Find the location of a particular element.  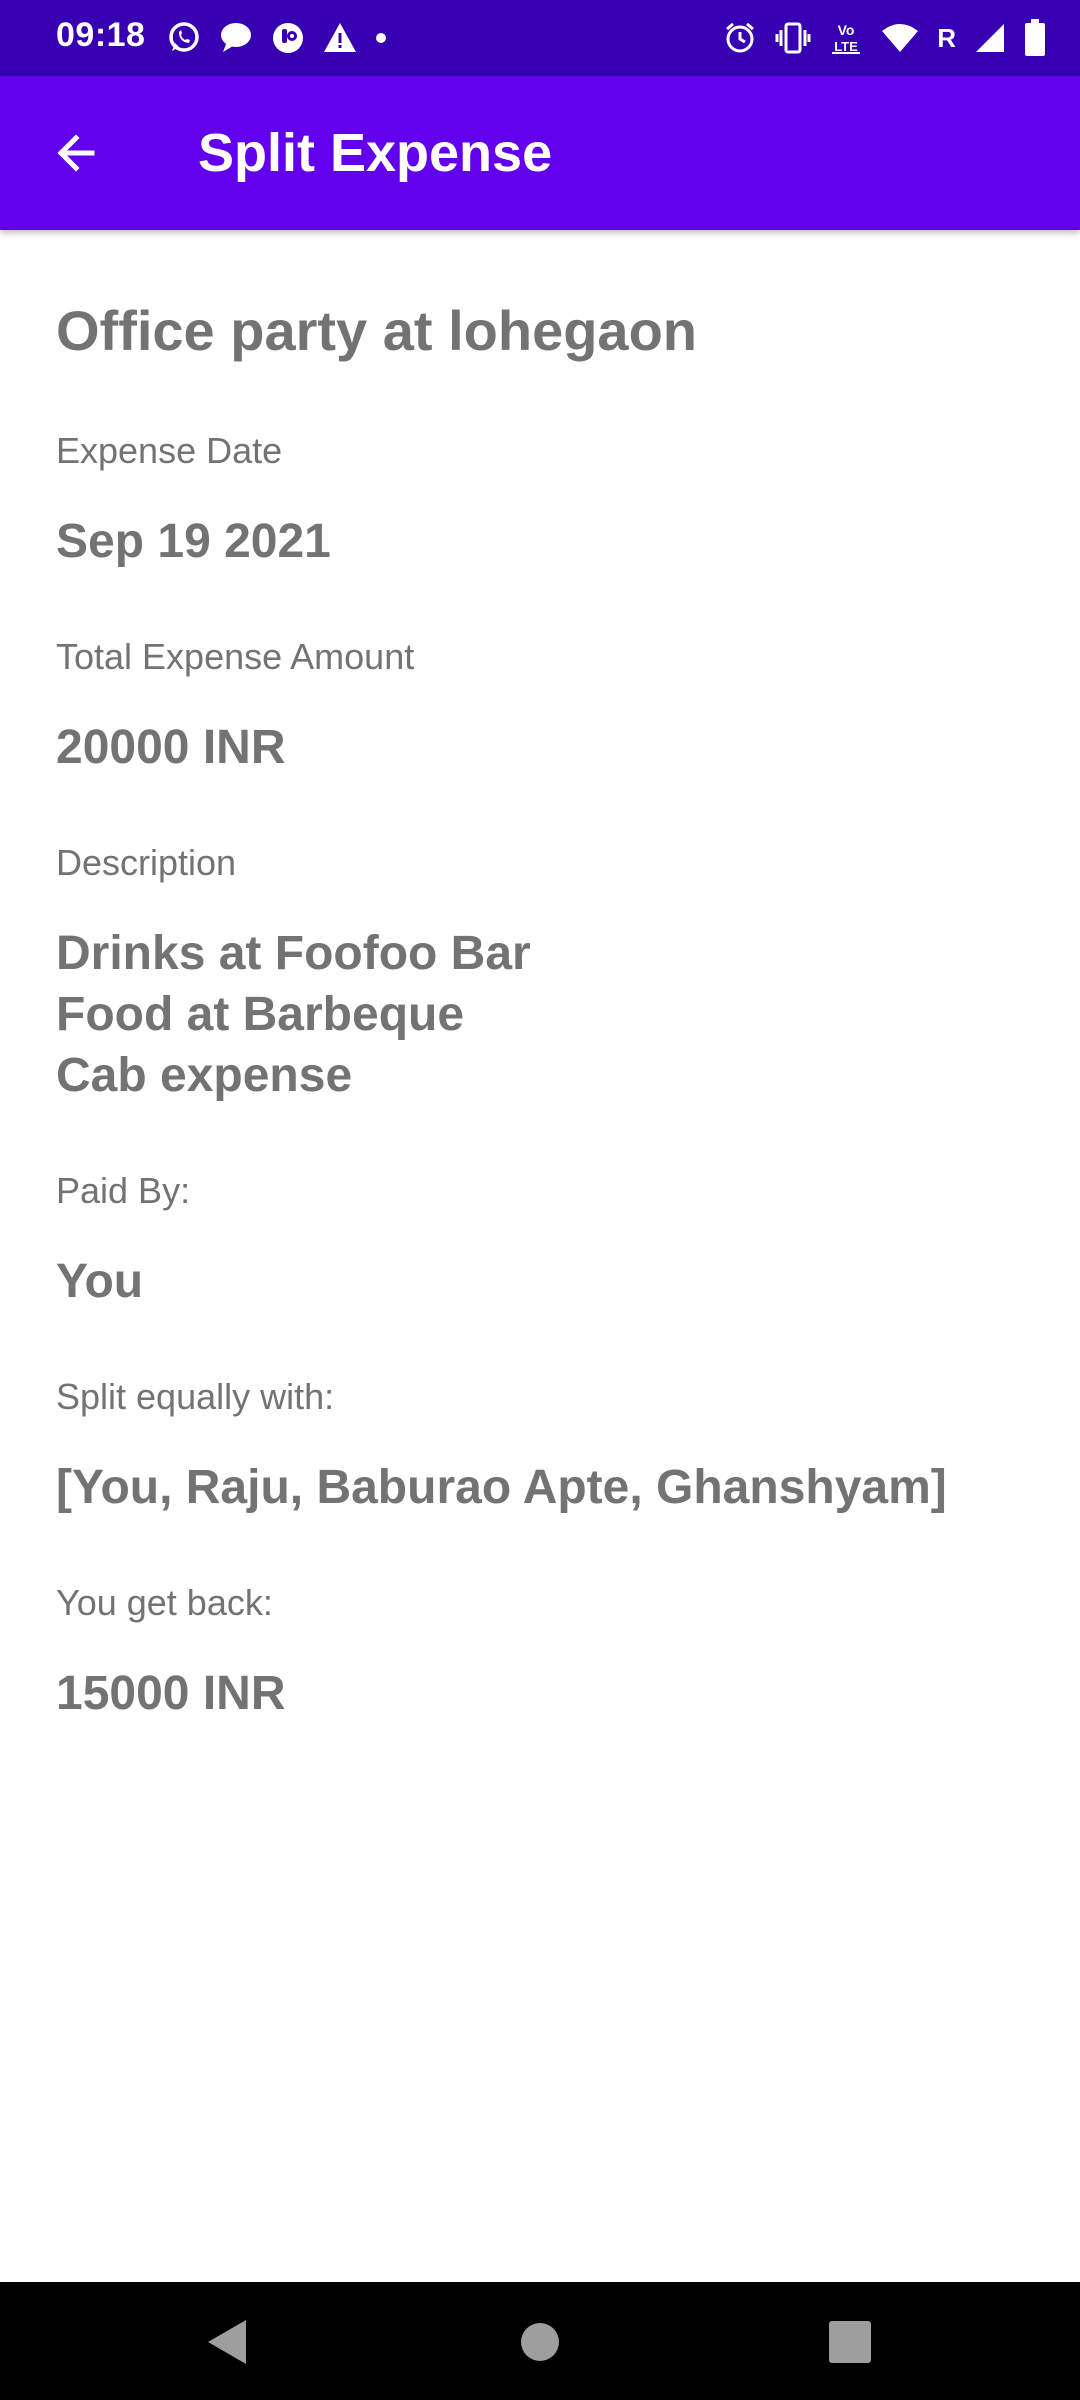

home-circle-icon is located at coordinates (540, 2342).